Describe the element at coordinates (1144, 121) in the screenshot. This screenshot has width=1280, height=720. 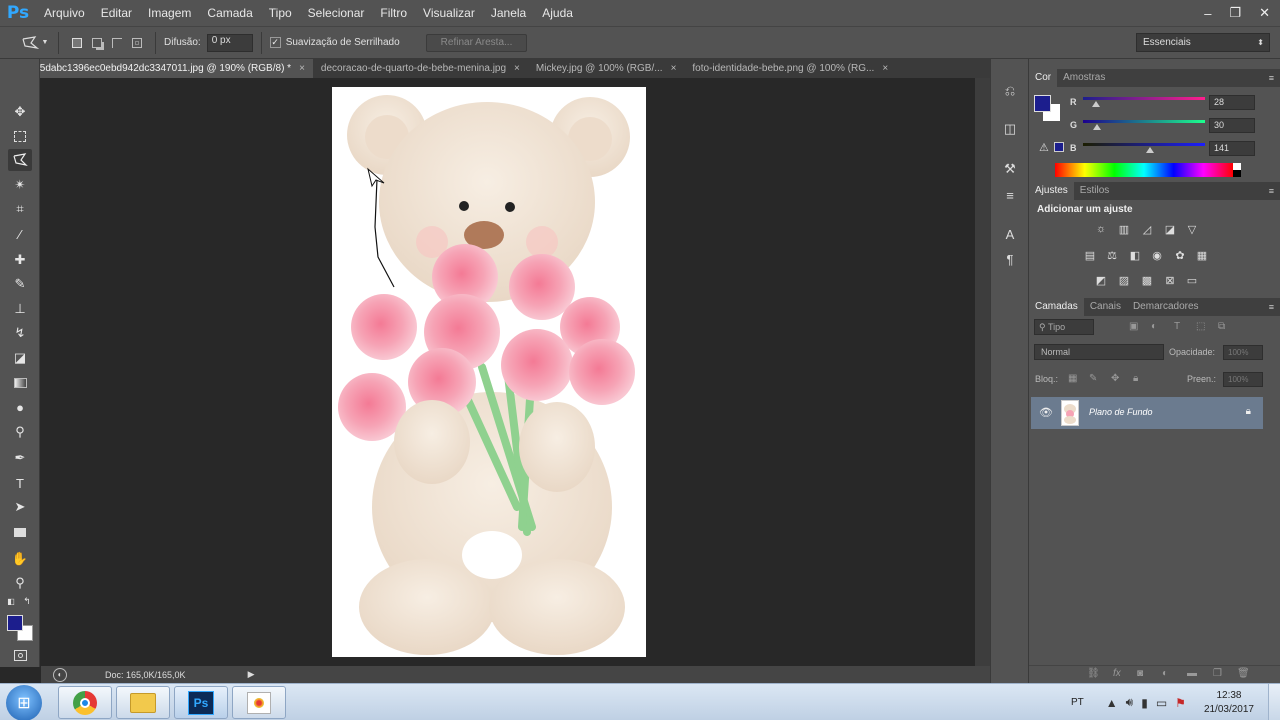
I see `channel-g-slider` at that location.